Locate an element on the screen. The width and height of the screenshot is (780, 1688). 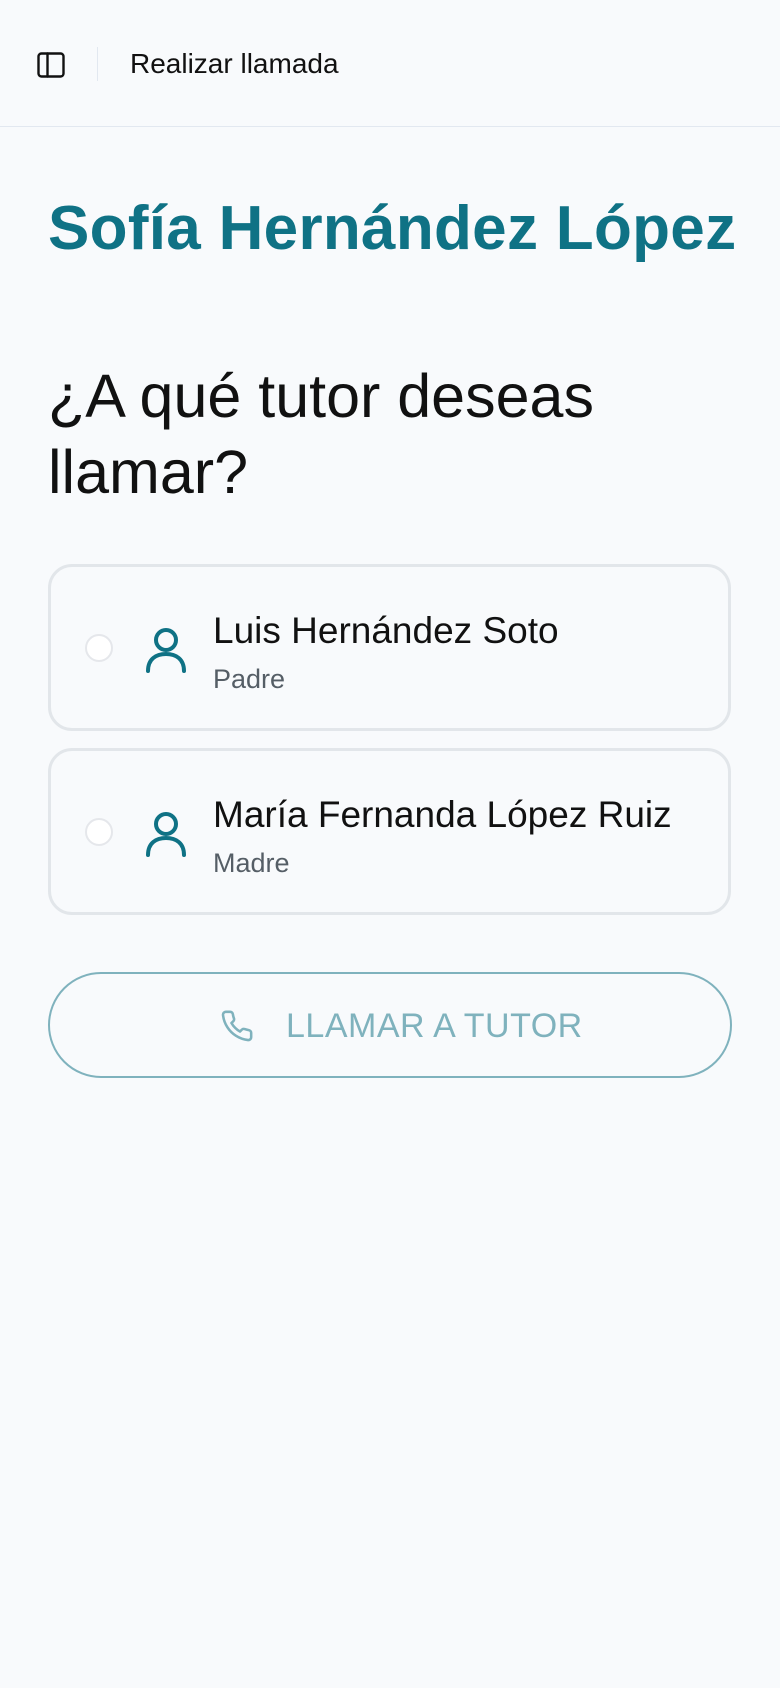
tutor-option-2: María Fernanda López Ruiz Madre is located at coordinates (389, 831).